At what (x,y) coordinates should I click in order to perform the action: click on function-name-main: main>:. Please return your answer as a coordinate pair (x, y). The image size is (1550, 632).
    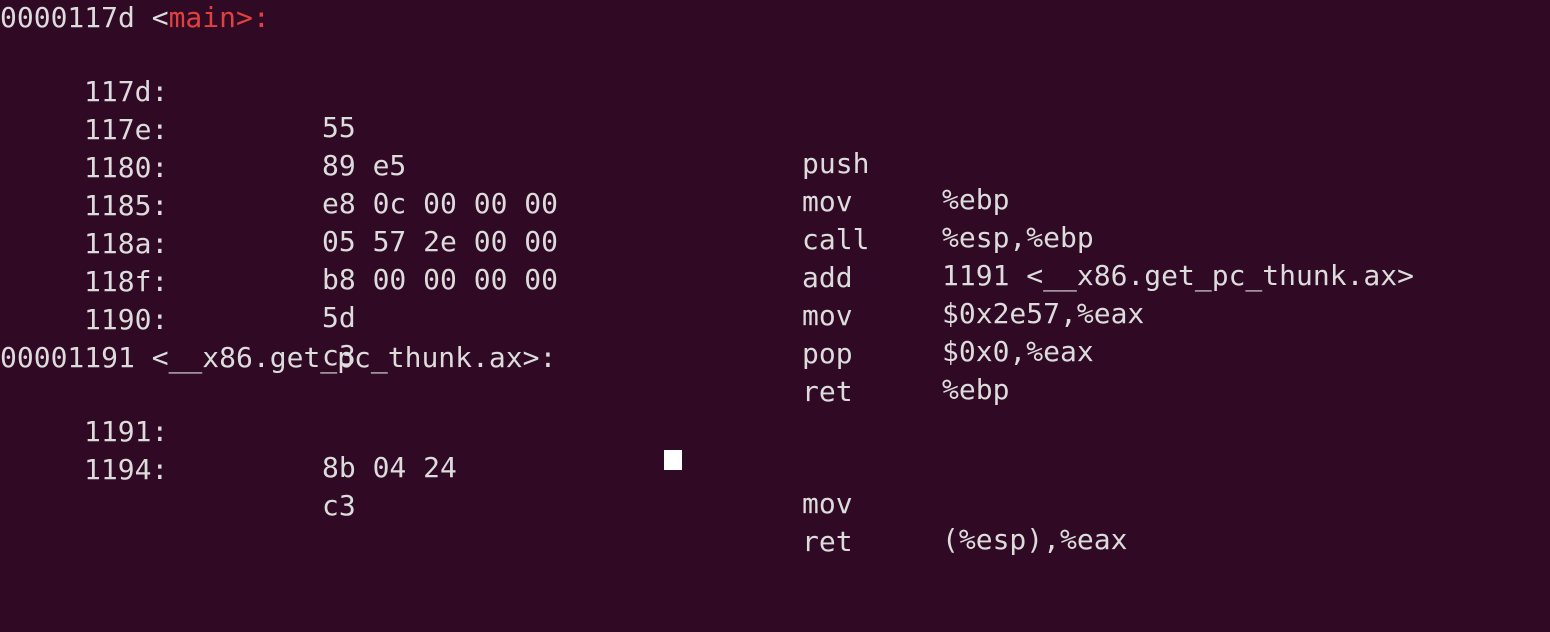
    Looking at the image, I should click on (219, 17).